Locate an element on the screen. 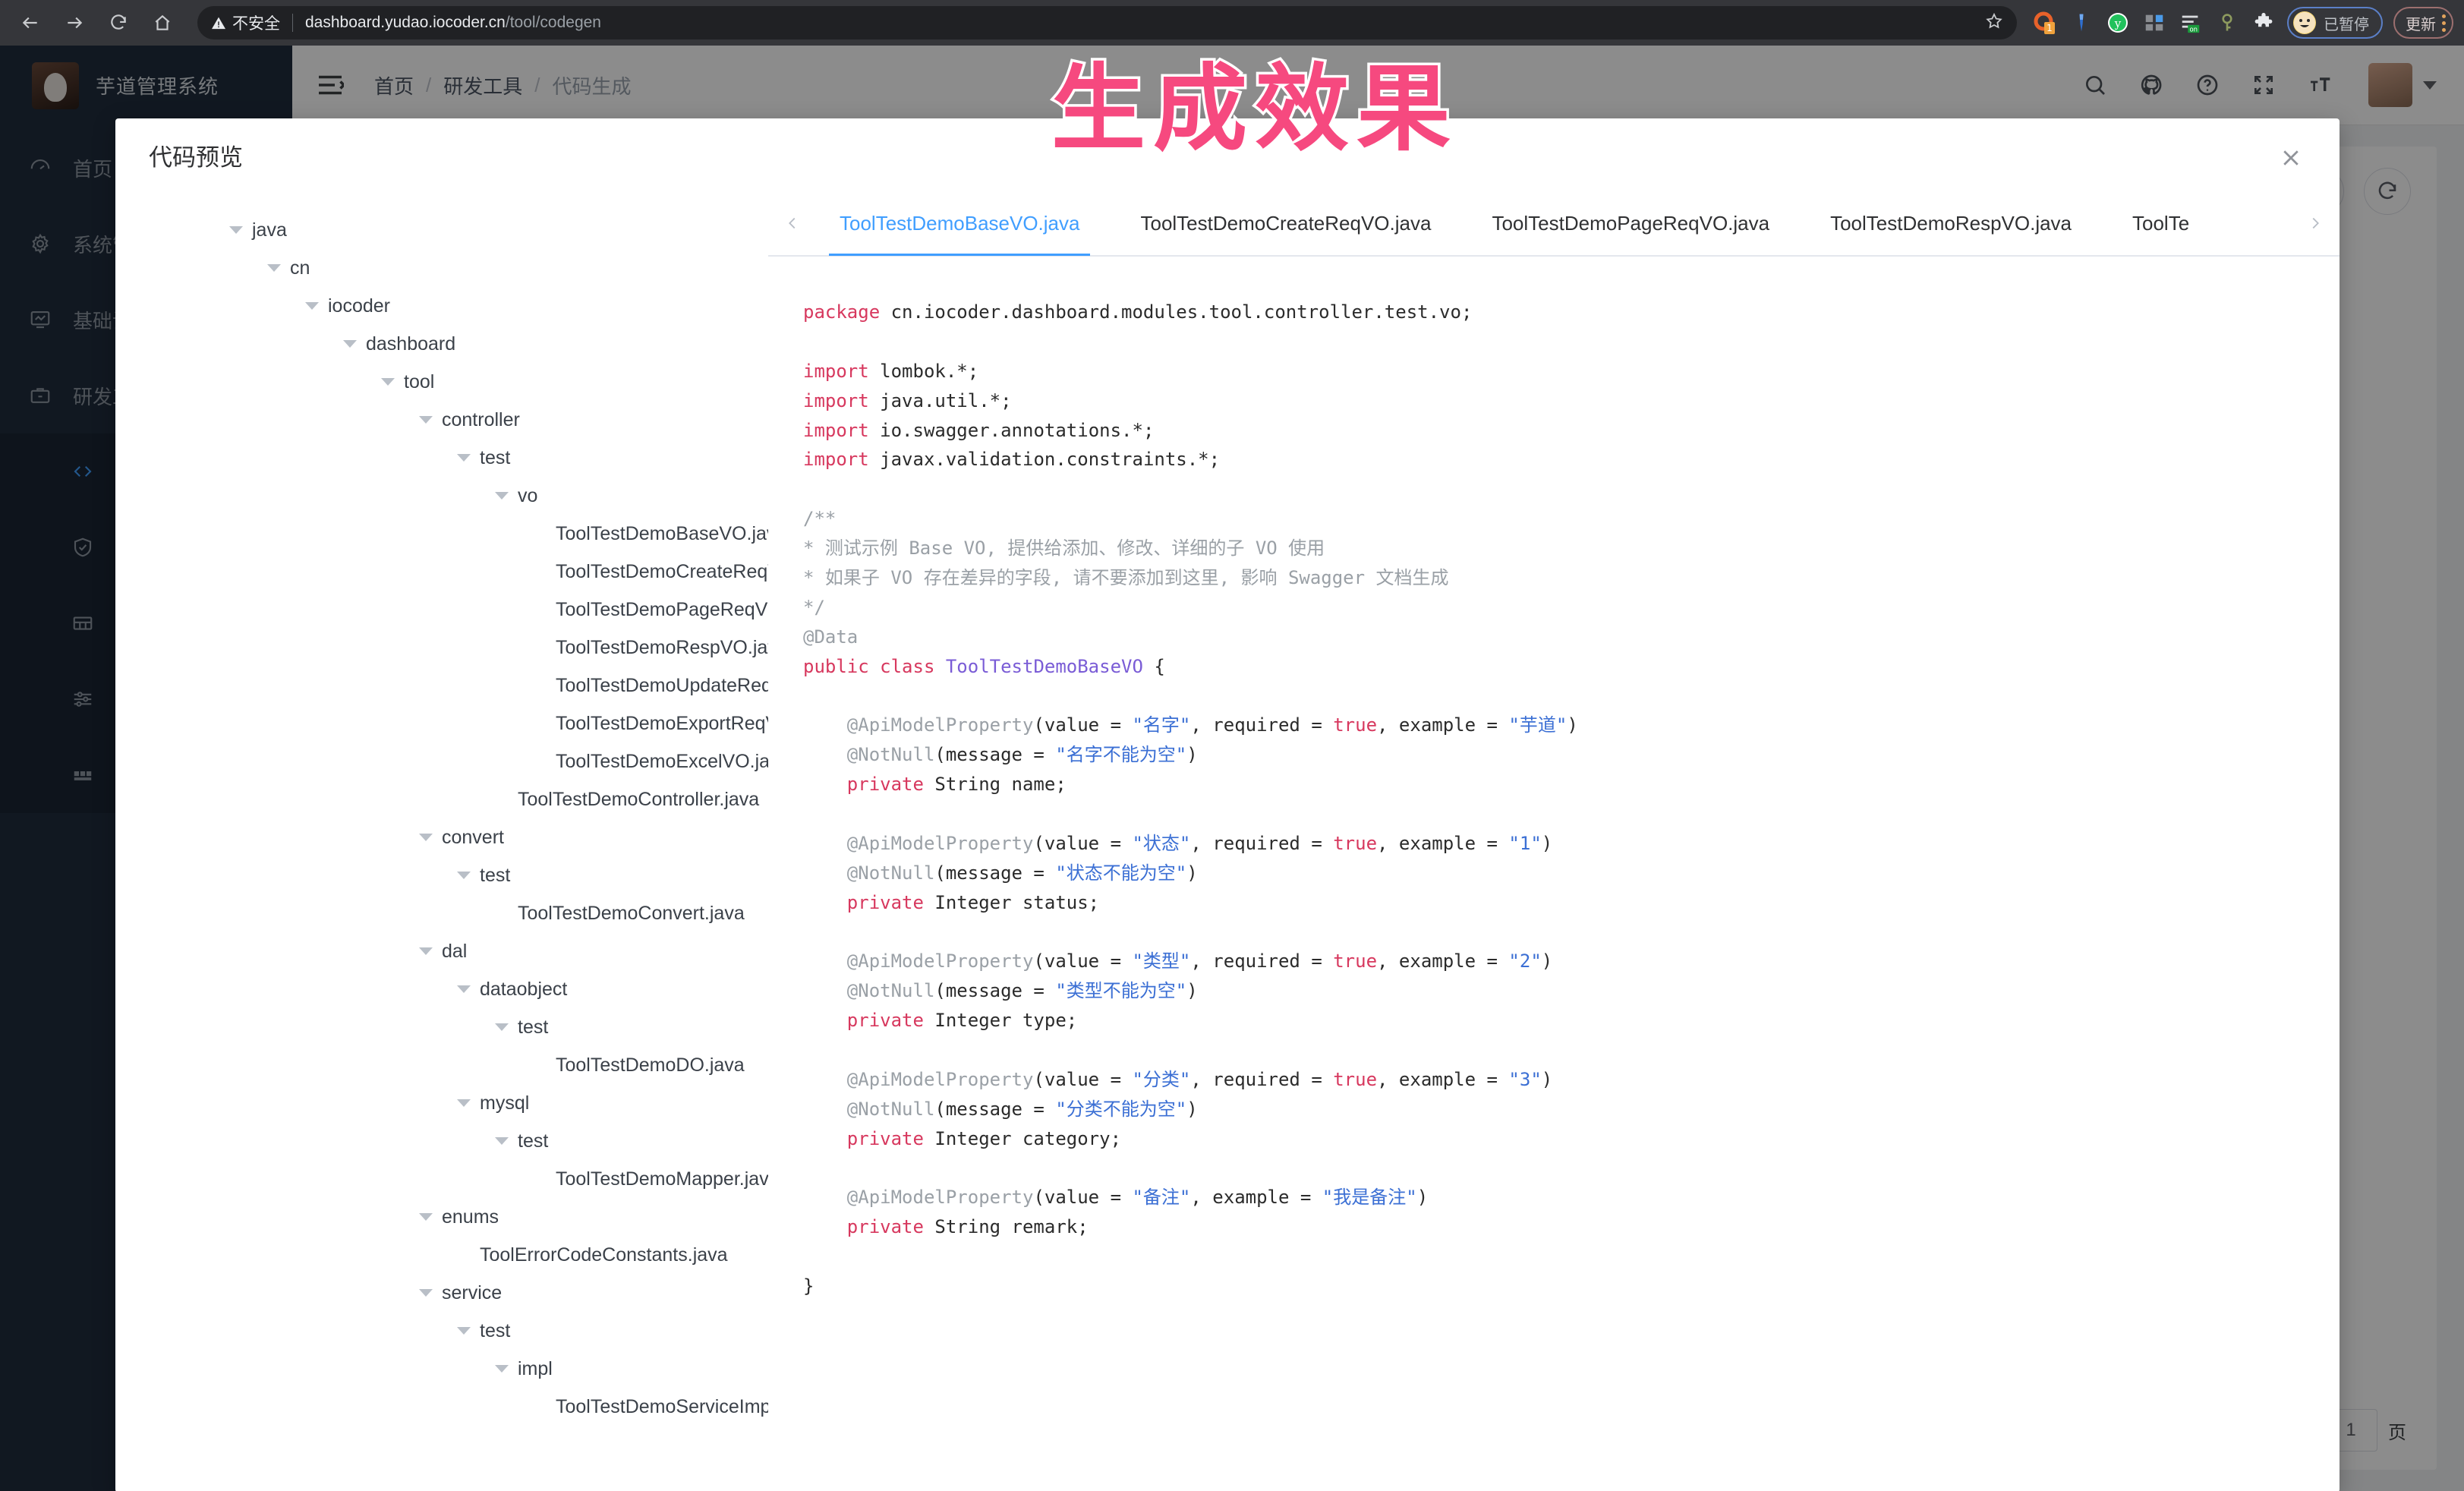 This screenshot has height=1491, width=2464. tree-file-node: ToolTestDemoPageReqVO.java is located at coordinates (498, 610).